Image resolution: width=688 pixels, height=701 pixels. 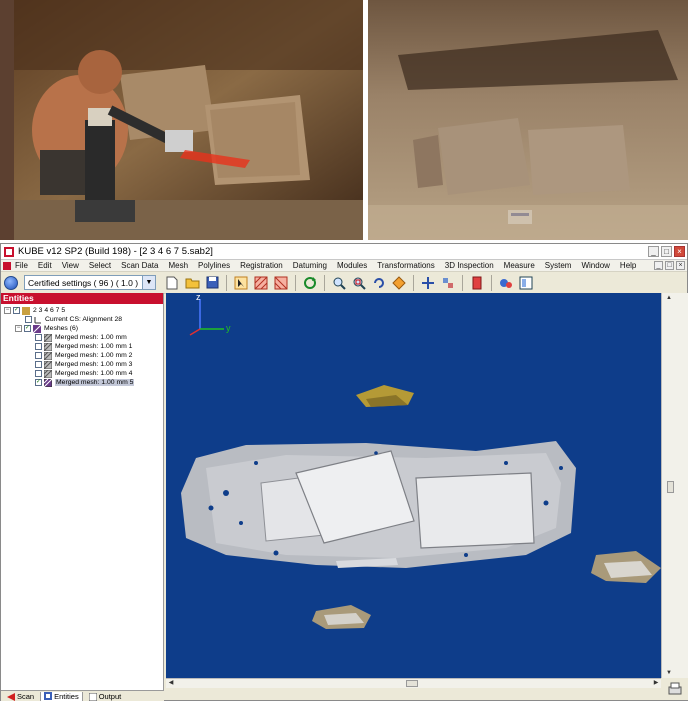 I want to click on project-icon, so click(x=26, y=310).